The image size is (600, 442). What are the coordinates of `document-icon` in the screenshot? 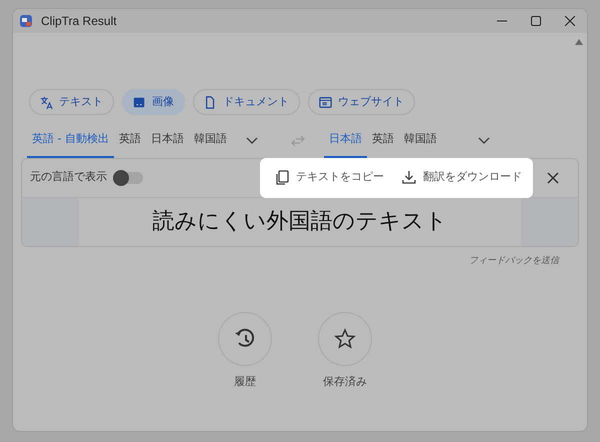 It's located at (210, 102).